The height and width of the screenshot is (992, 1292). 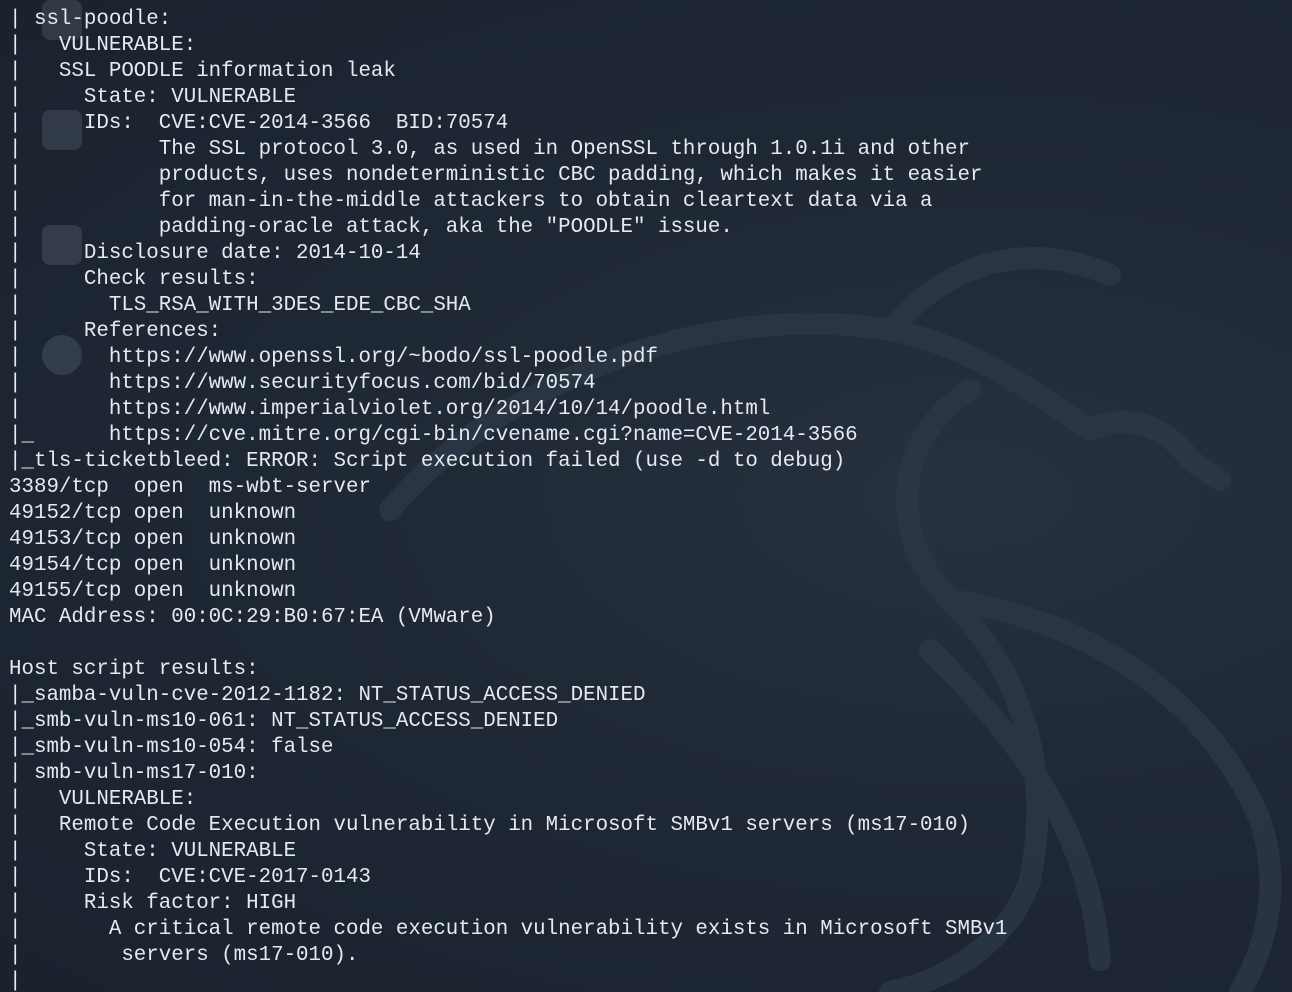 What do you see at coordinates (153, 903) in the screenshot?
I see `terminal-line: | Risk factor: HIGH` at bounding box center [153, 903].